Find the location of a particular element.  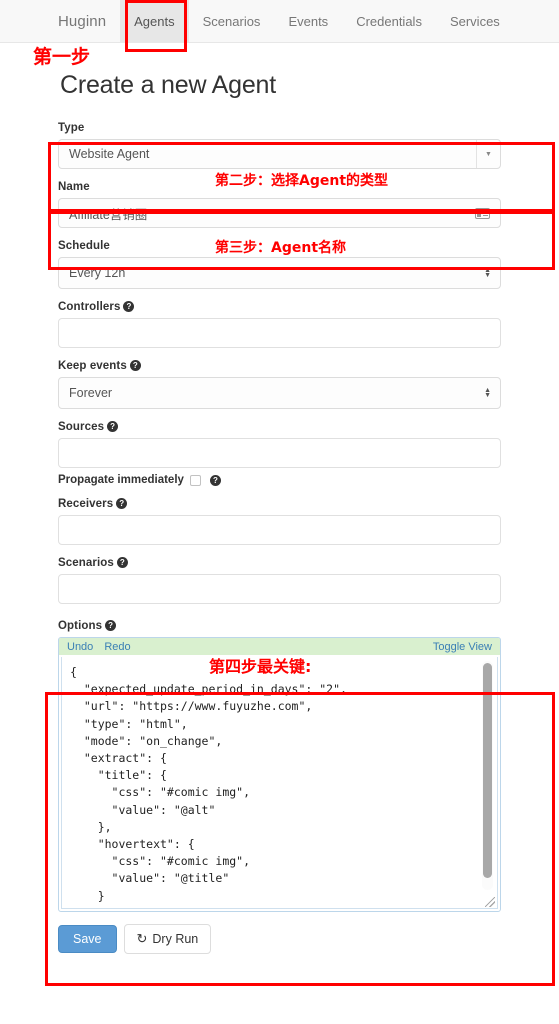

toggle-view-button: Toggle View is located at coordinates (462, 647).